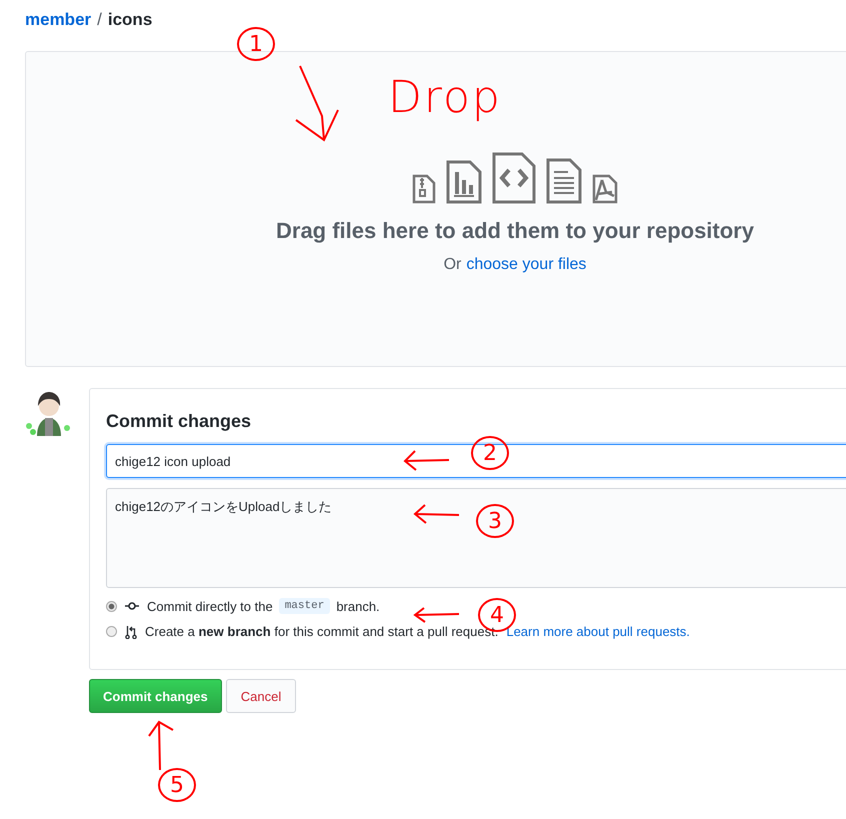 This screenshot has width=846, height=819. Describe the element at coordinates (515, 231) in the screenshot. I see `drop-zone-title: Drag files here to add them to your repository` at that location.